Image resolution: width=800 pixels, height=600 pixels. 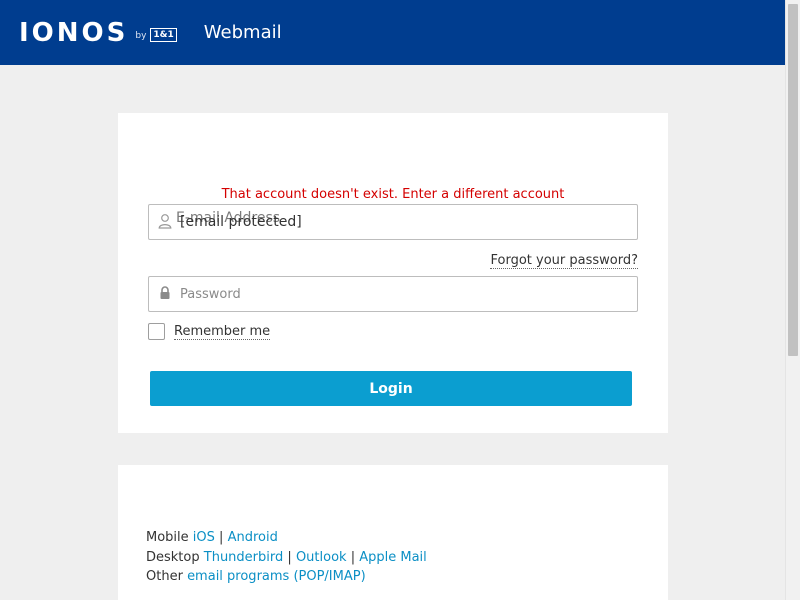 I want to click on scrollbar-thumb, so click(x=793, y=180).